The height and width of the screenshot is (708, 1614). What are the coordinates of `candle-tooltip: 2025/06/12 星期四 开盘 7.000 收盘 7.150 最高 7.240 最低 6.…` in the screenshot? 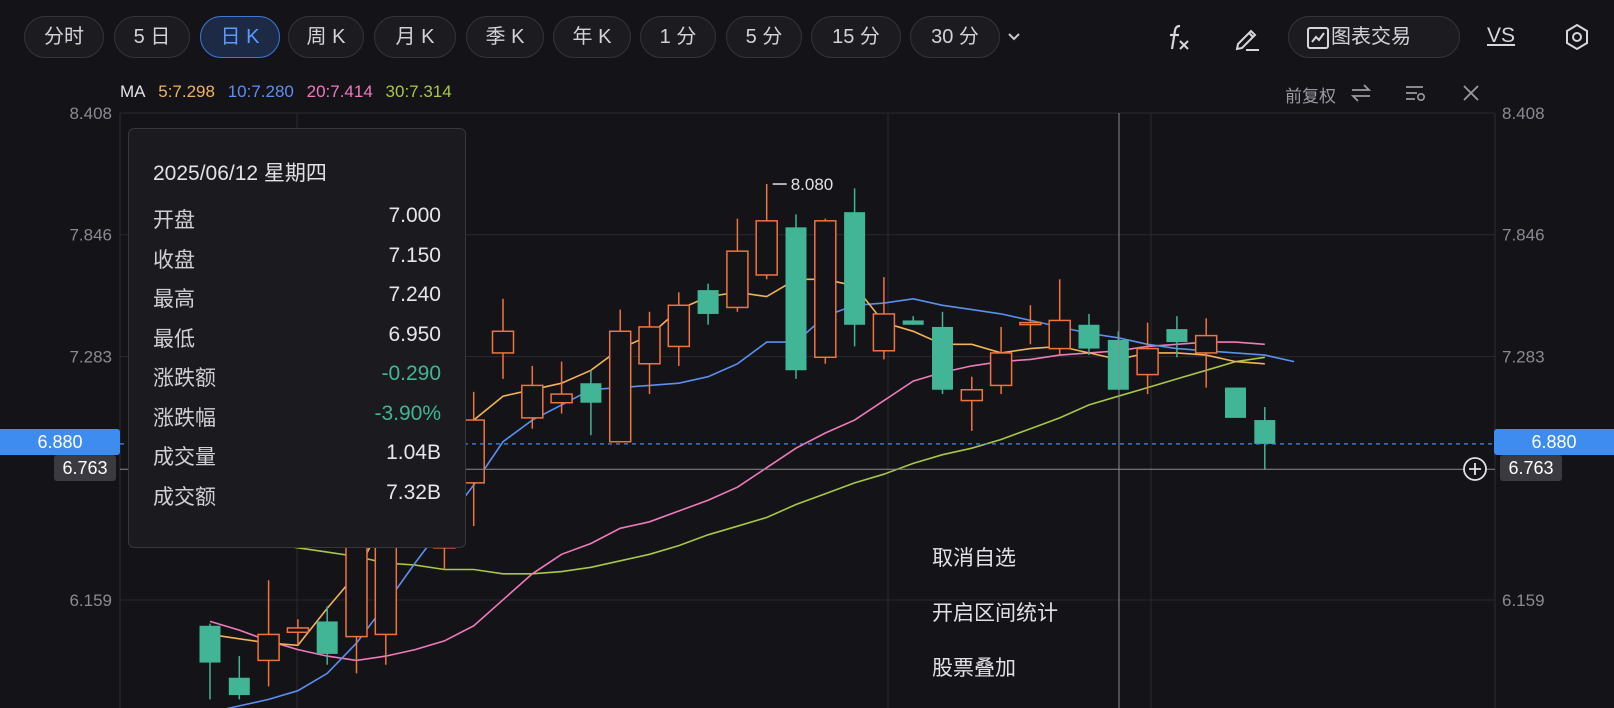 It's located at (297, 338).